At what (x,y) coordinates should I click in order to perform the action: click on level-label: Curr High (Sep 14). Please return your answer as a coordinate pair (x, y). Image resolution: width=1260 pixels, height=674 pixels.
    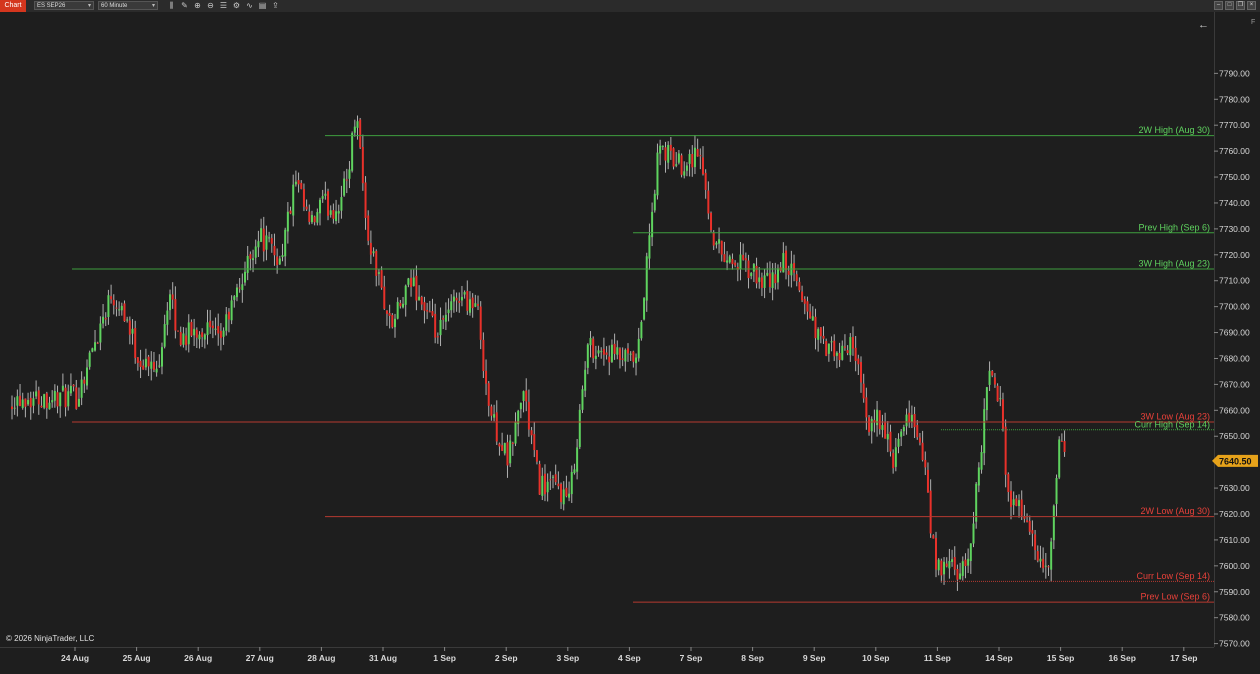
    Looking at the image, I should click on (1172, 424).